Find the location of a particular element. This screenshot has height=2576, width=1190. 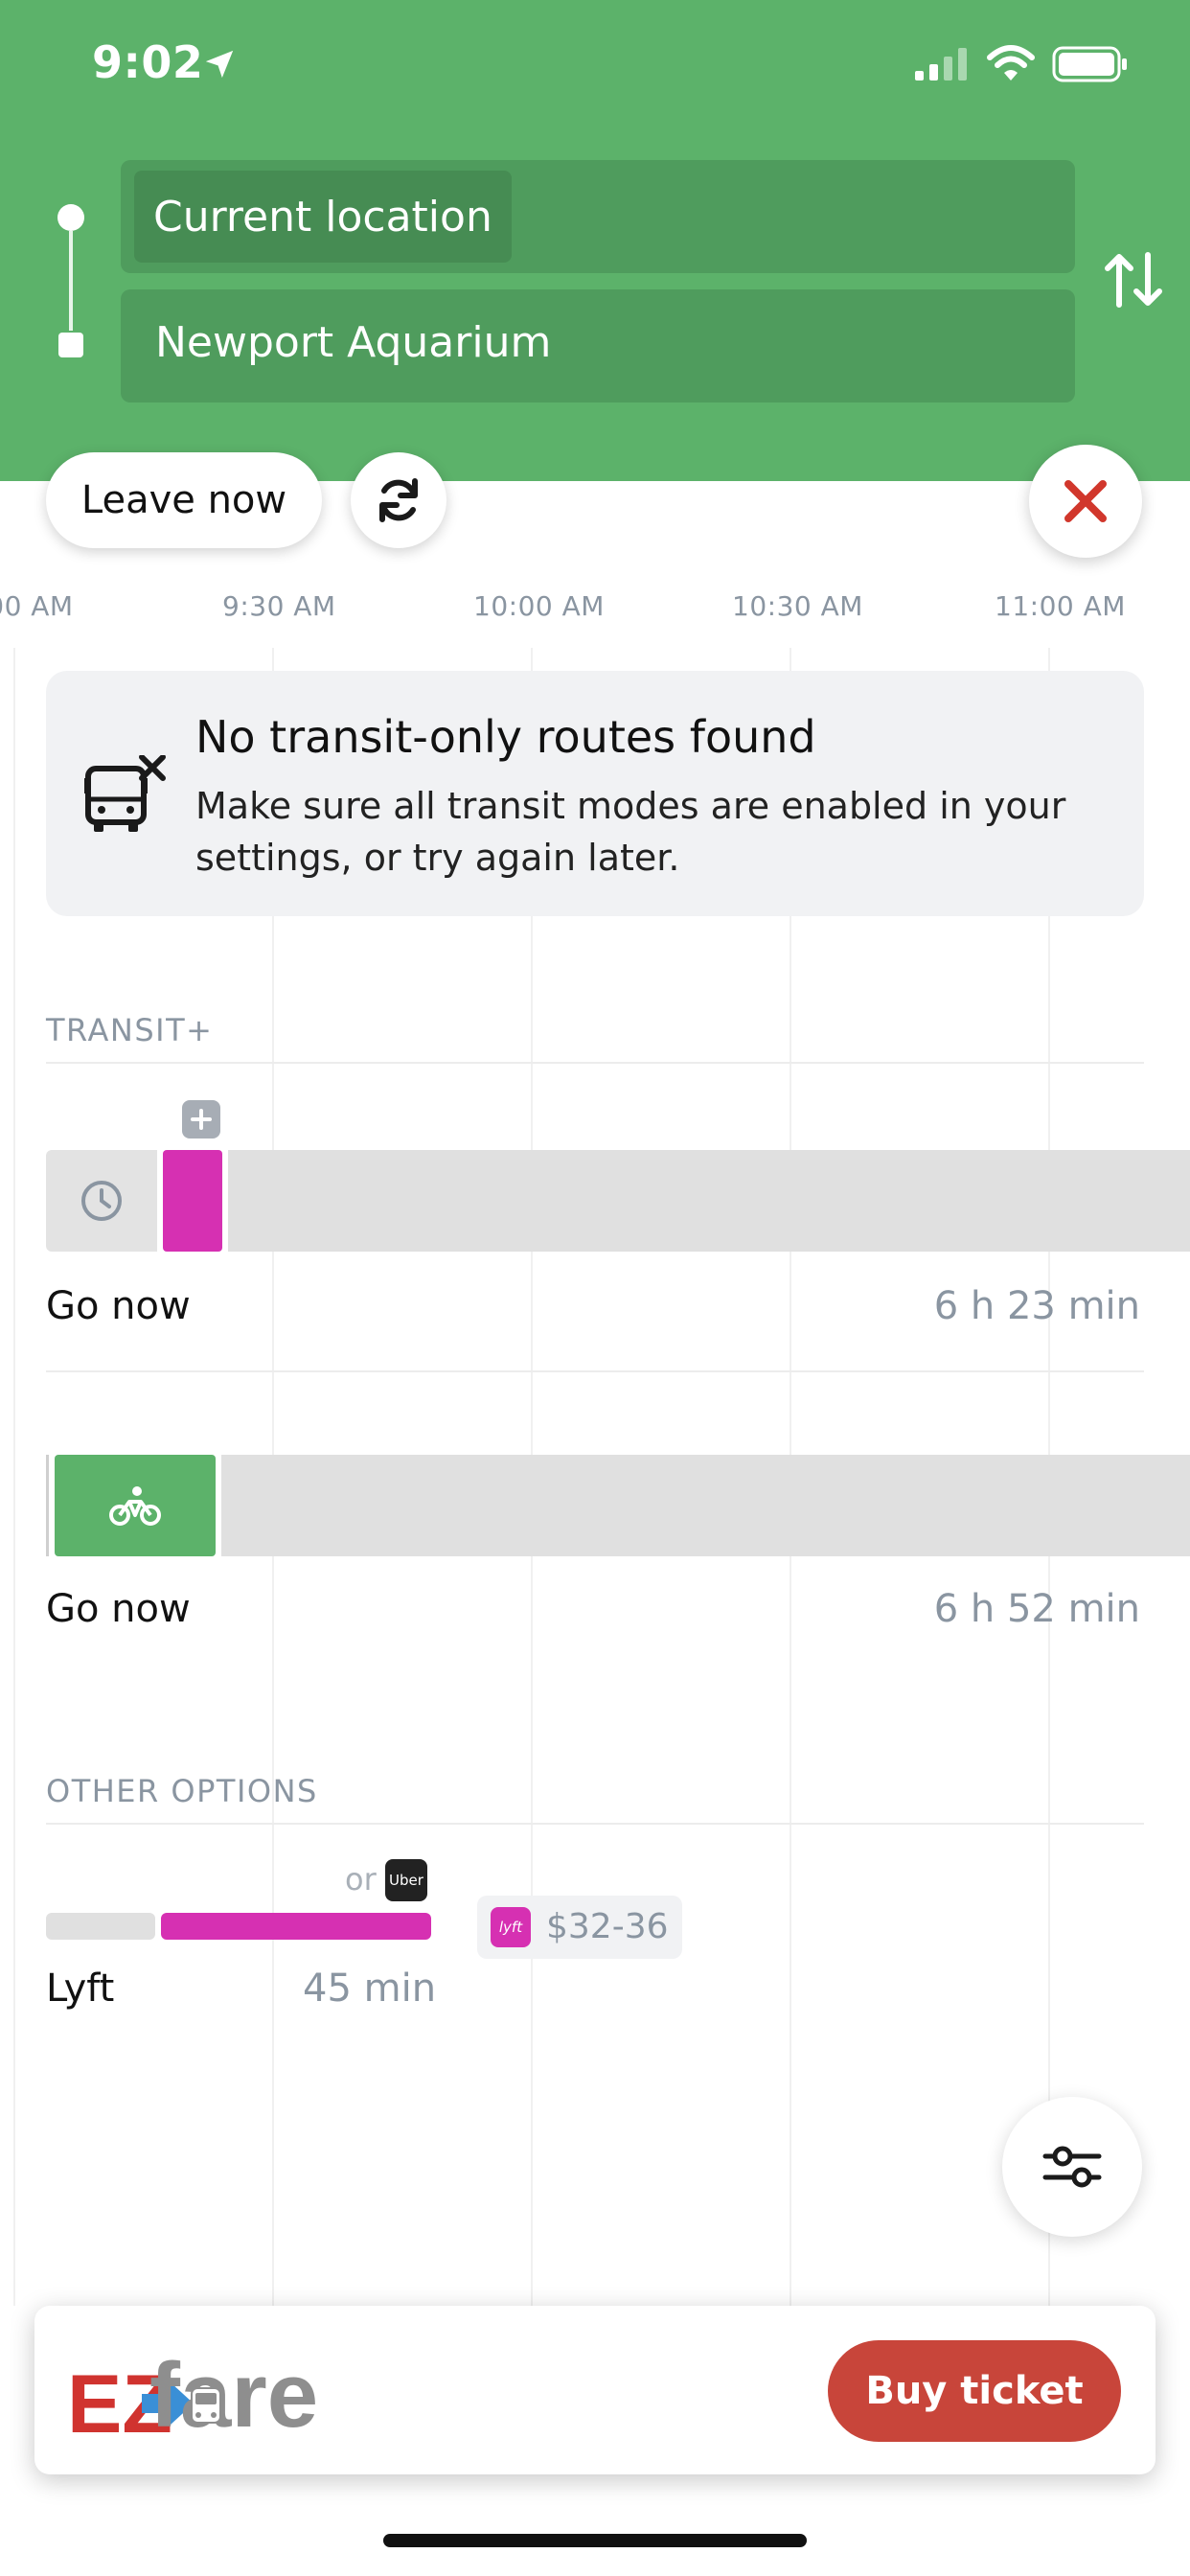

price-chip: lyft $32-36 is located at coordinates (579, 1927).